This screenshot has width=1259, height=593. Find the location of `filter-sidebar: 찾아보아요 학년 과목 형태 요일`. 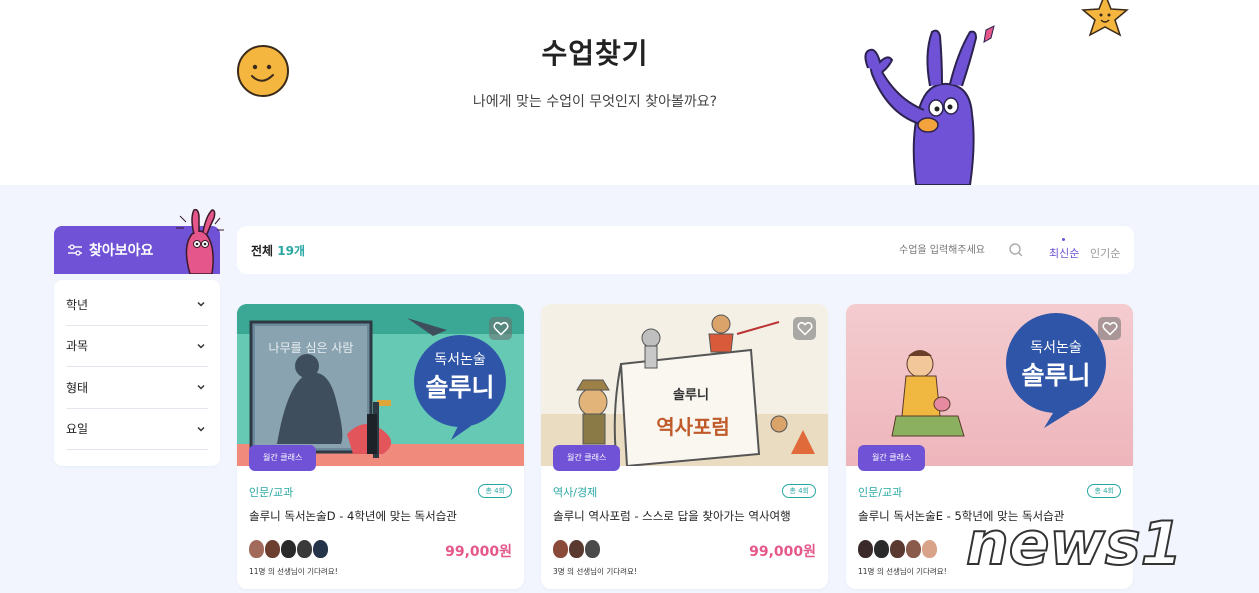

filter-sidebar: 찾아보아요 학년 과목 형태 요일 is located at coordinates (139, 337).